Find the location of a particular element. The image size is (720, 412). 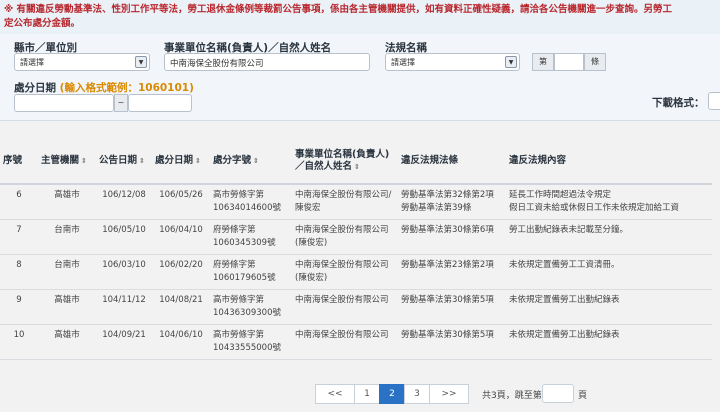

col-content-label: 違反法規內容 is located at coordinates (538, 160).